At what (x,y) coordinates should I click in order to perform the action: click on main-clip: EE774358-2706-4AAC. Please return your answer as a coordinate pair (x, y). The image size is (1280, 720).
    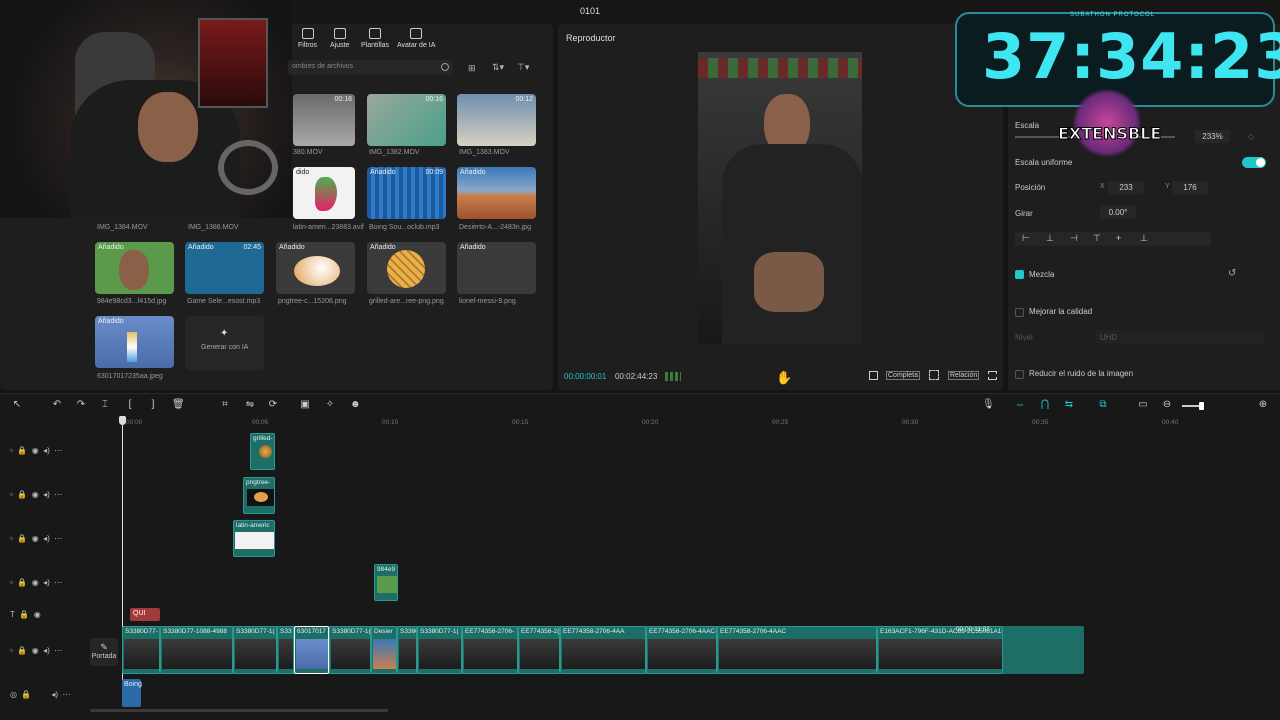
    Looking at the image, I should click on (797, 650).